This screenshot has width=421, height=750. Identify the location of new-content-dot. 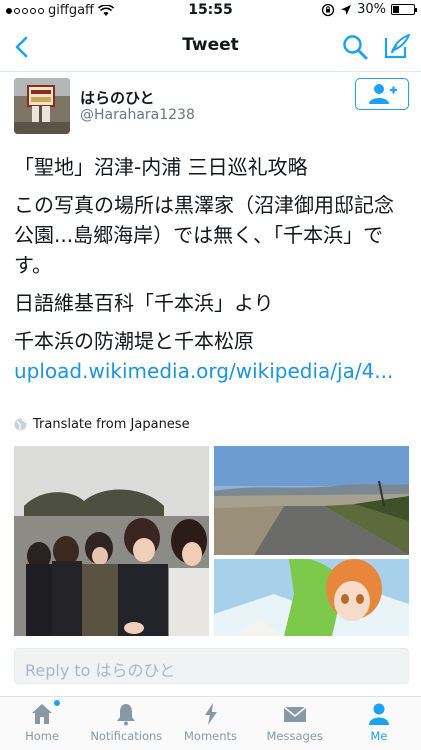
(57, 703).